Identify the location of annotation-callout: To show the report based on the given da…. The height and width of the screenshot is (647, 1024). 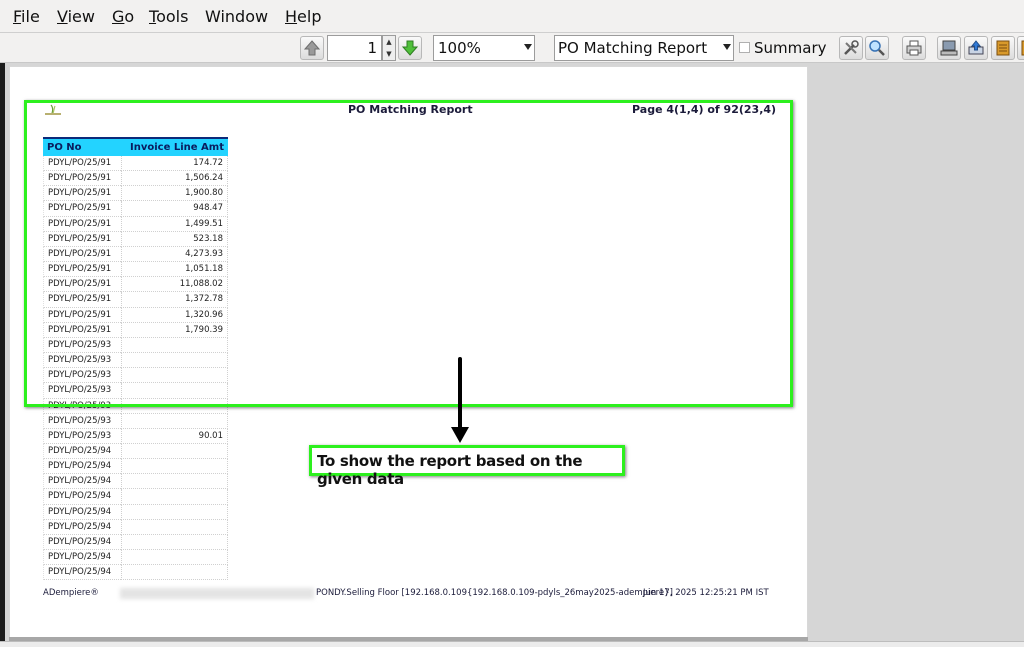
(467, 466).